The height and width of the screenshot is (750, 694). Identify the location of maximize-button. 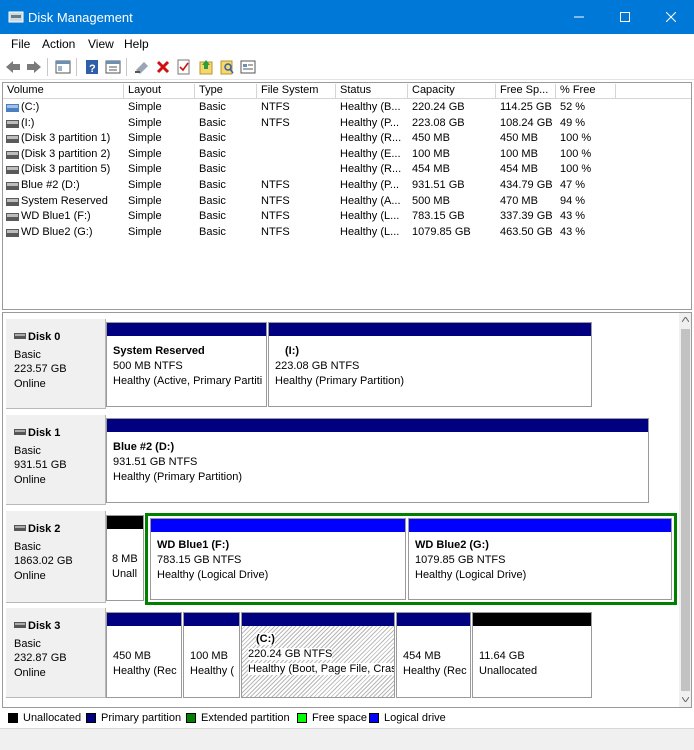
(625, 17).